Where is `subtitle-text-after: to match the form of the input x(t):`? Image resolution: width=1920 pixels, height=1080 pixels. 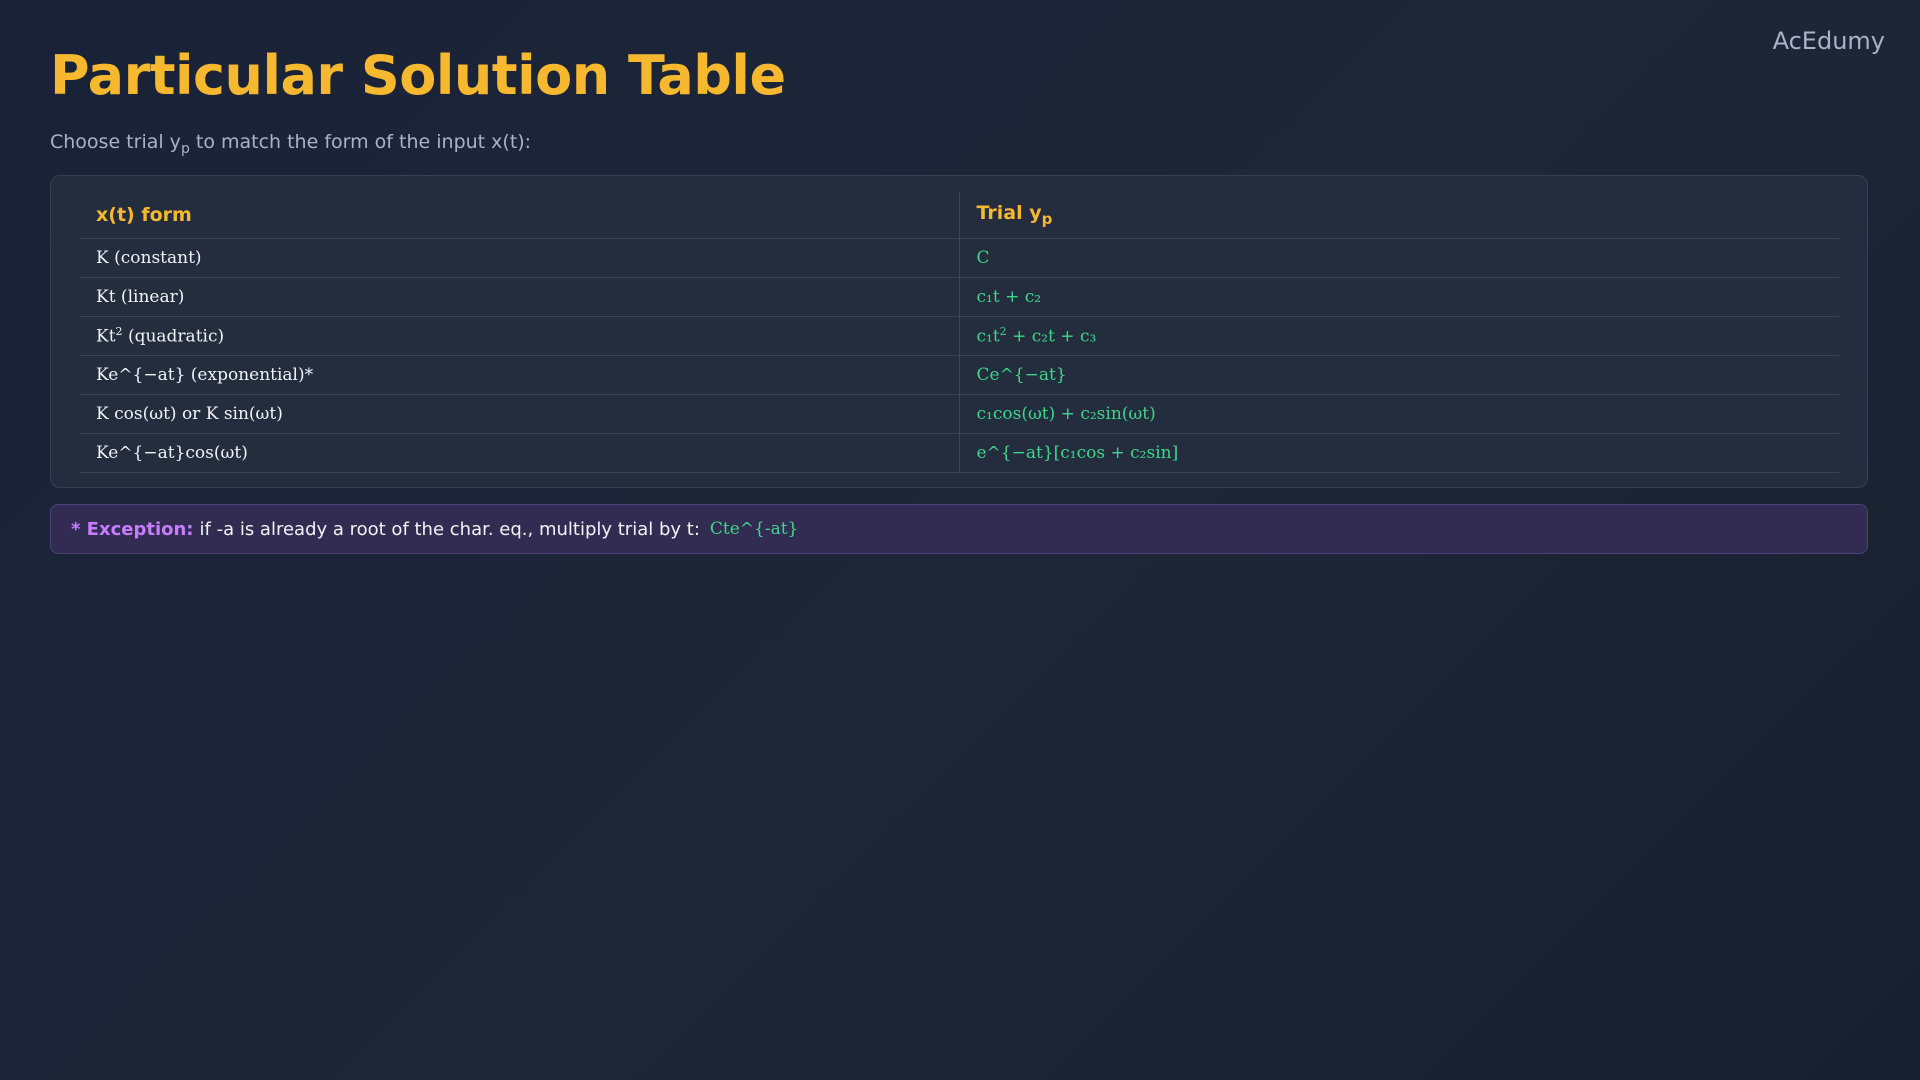
subtitle-text-after: to match the form of the input x(t): is located at coordinates (360, 142).